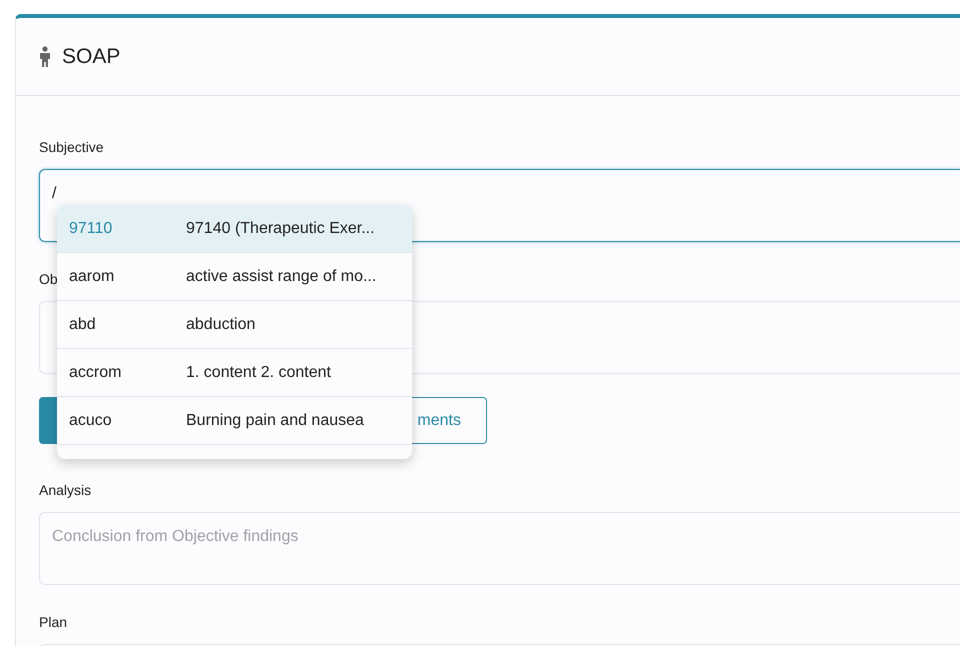 The width and height of the screenshot is (960, 646). Describe the element at coordinates (234, 325) in the screenshot. I see `dropdown-option: abd abduction` at that location.